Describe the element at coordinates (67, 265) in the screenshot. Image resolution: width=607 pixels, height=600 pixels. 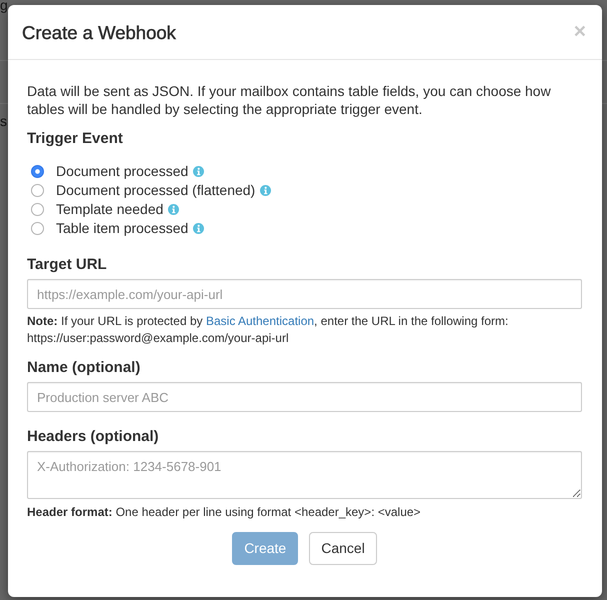
I see `field-label: Target URL` at that location.